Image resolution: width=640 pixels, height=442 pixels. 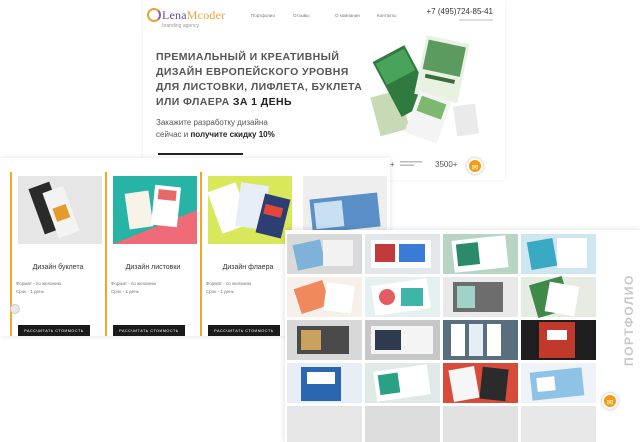 What do you see at coordinates (424, 89) in the screenshot?
I see `hero-brochure-illustration` at bounding box center [424, 89].